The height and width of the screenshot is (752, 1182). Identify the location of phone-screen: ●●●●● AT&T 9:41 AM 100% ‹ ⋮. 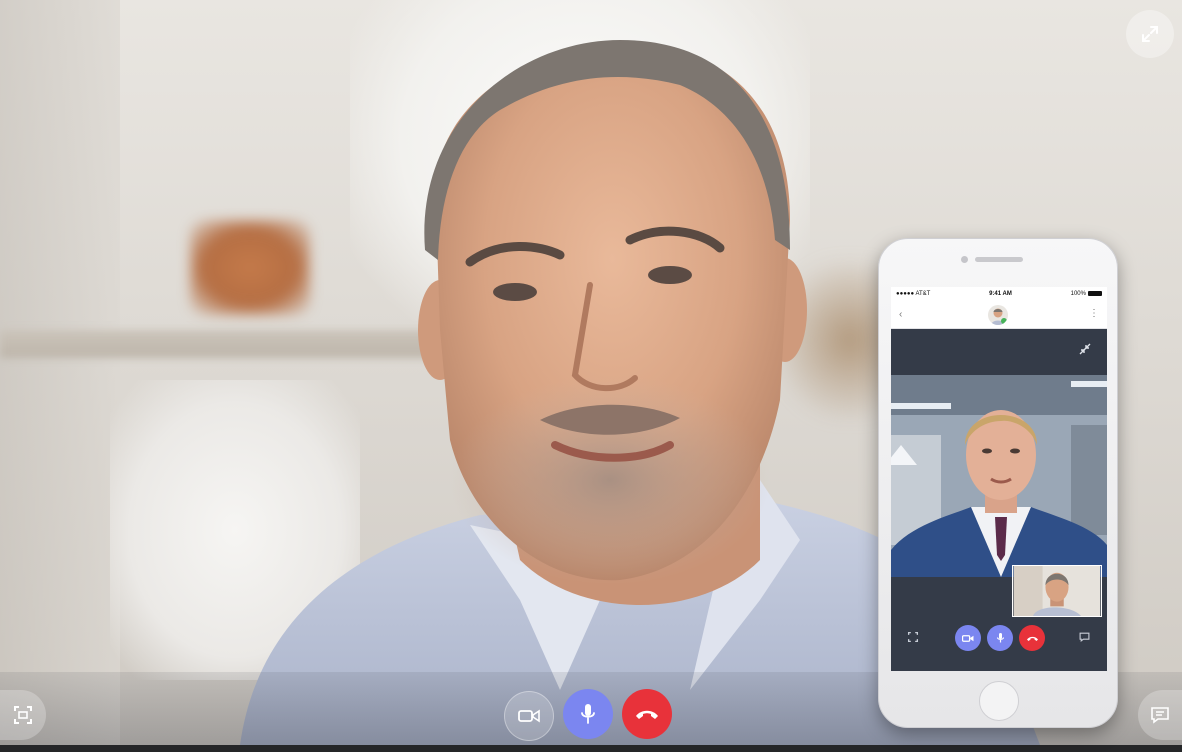
(999, 479).